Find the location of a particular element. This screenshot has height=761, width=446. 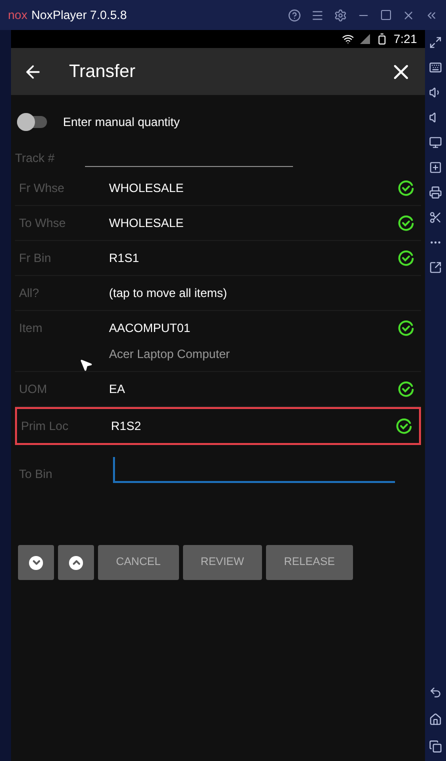

scroll-down-button is located at coordinates (36, 562).